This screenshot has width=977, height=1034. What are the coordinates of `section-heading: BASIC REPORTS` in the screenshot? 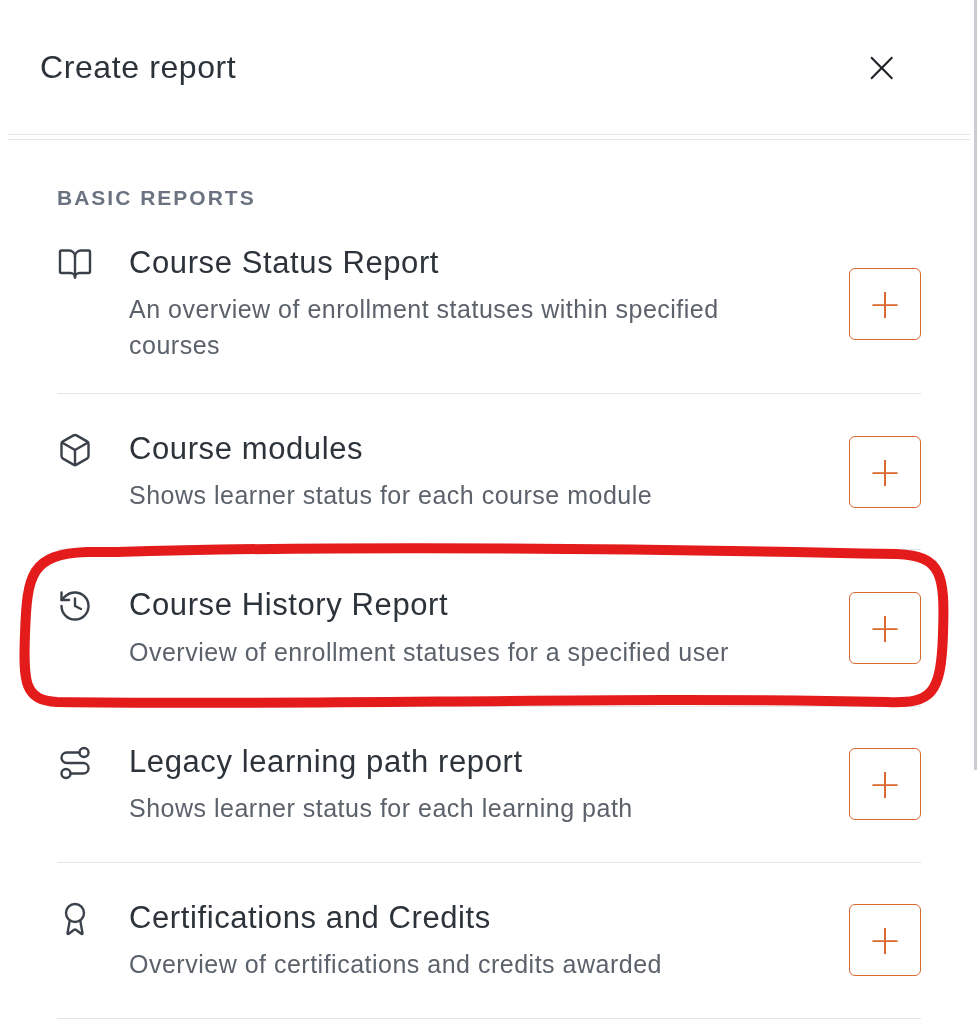 It's located at (157, 198).